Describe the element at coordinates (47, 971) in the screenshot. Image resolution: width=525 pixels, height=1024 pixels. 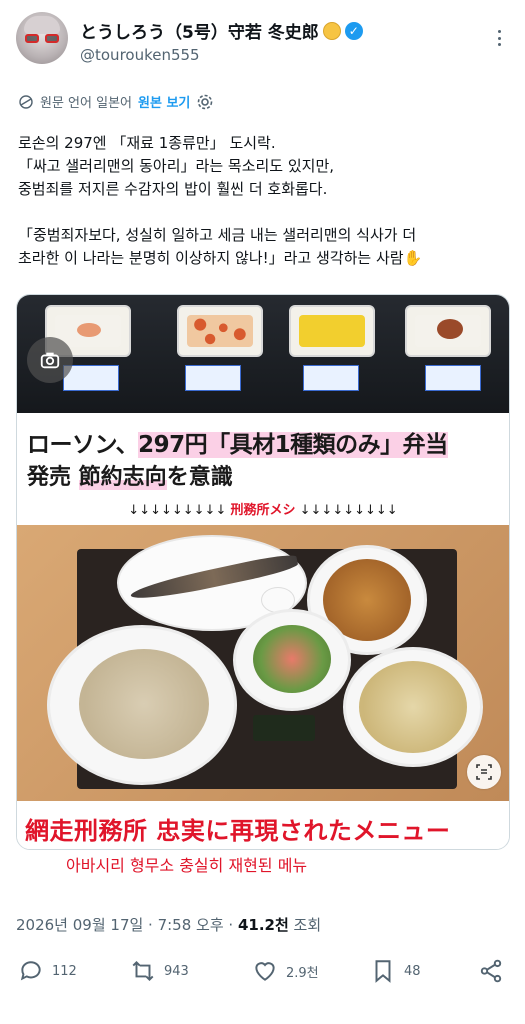
I see `reply-button: 112` at that location.